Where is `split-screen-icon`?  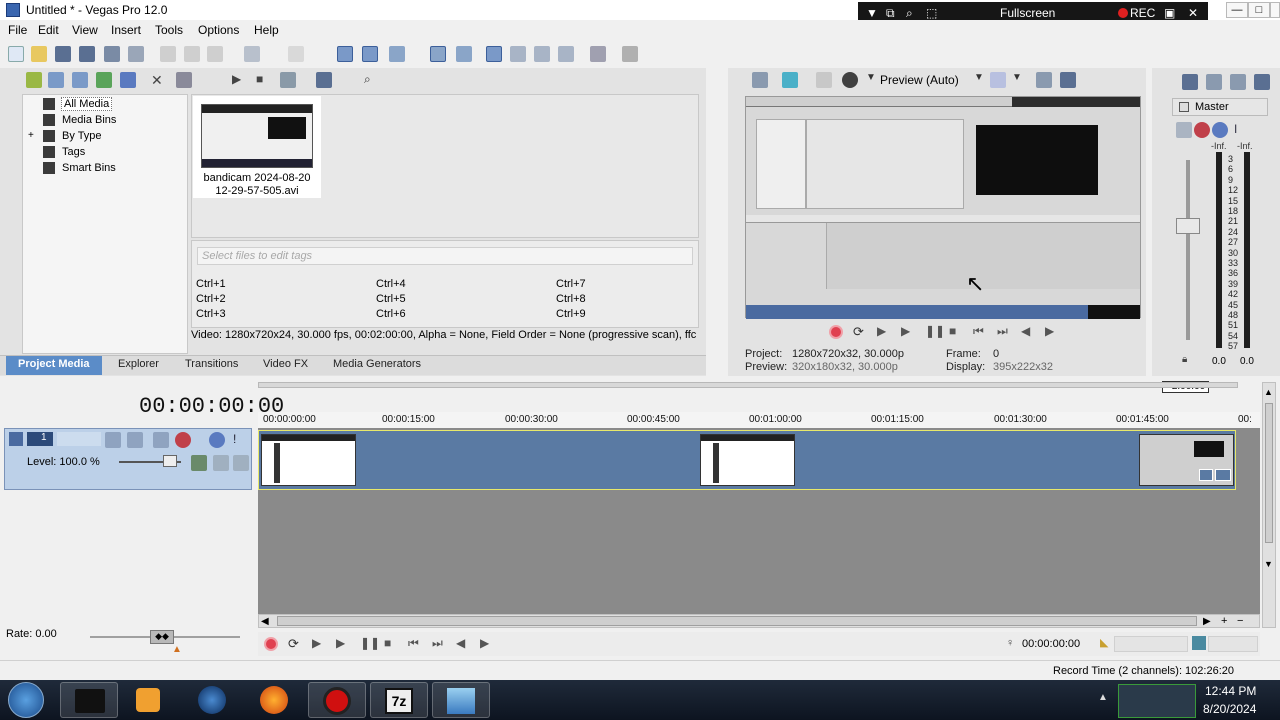 split-screen-icon is located at coordinates (824, 80).